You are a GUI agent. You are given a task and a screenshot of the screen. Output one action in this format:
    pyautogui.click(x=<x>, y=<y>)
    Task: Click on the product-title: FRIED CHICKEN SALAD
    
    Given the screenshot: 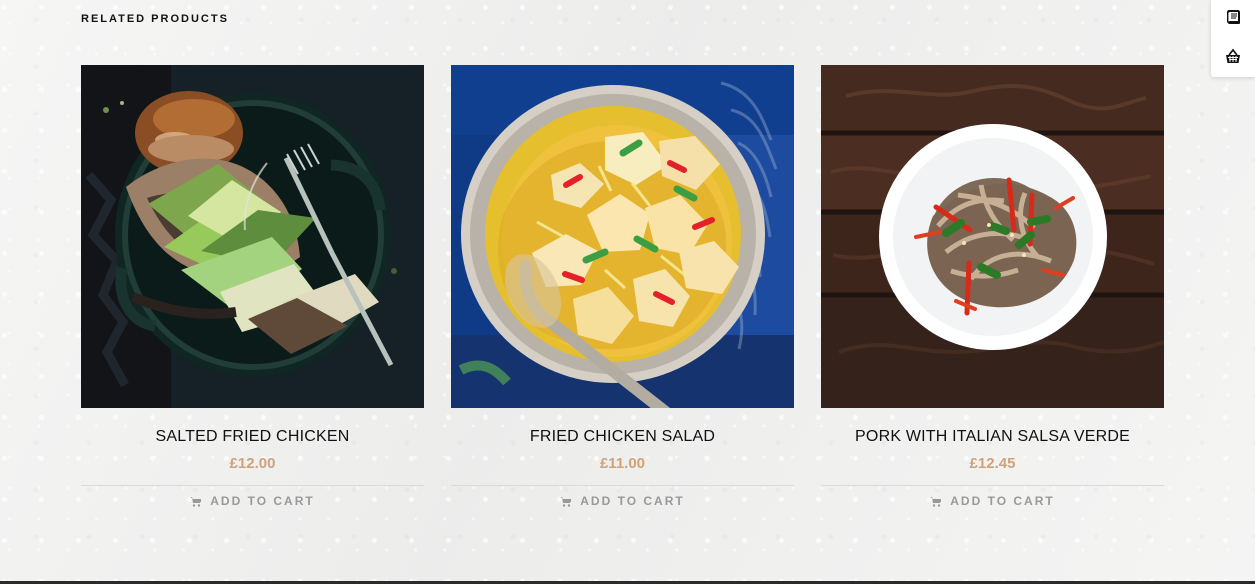 What is the action you would take?
    pyautogui.click(x=622, y=437)
    